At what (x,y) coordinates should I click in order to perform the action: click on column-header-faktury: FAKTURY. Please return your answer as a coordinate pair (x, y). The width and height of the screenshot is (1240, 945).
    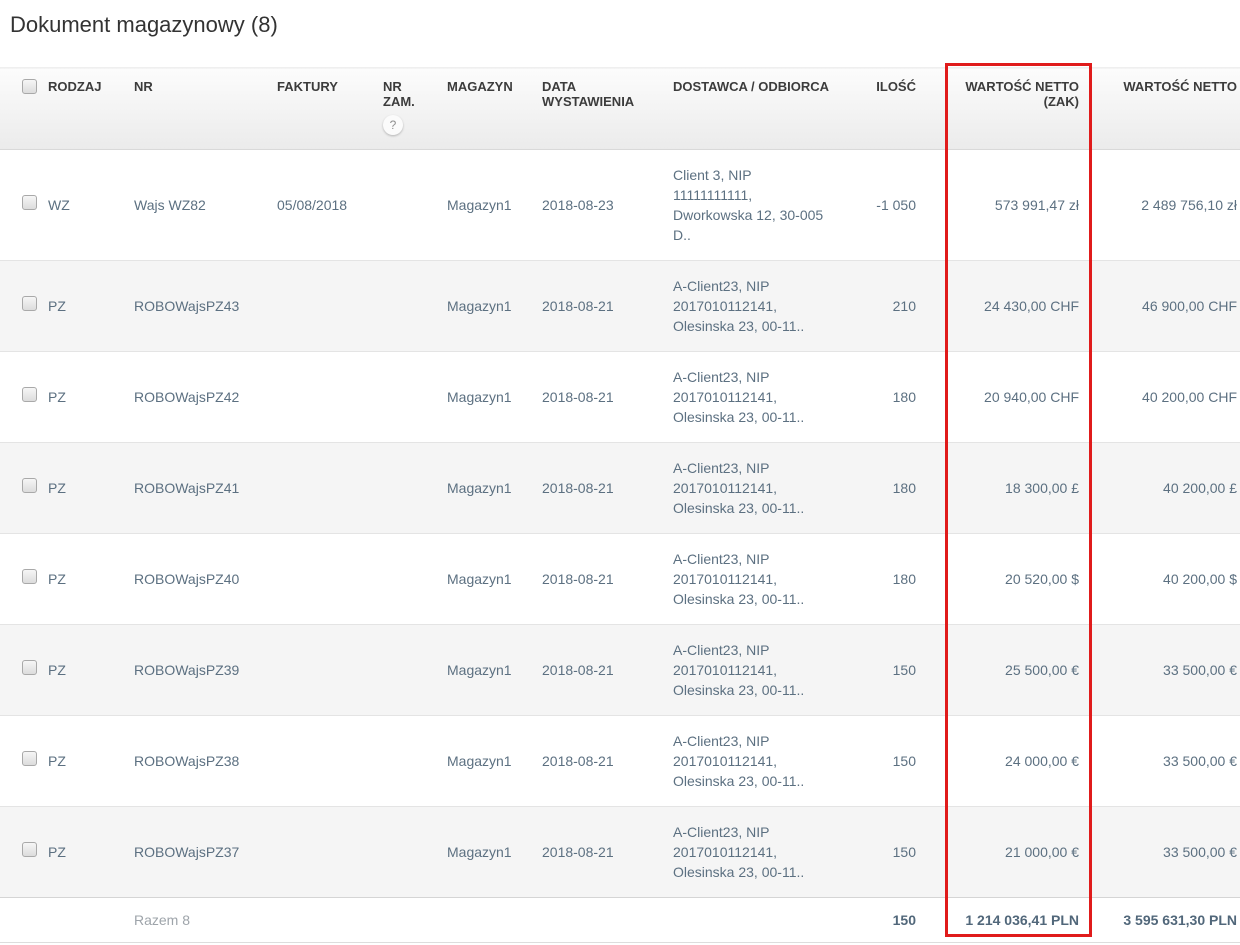
    Looking at the image, I should click on (322, 108).